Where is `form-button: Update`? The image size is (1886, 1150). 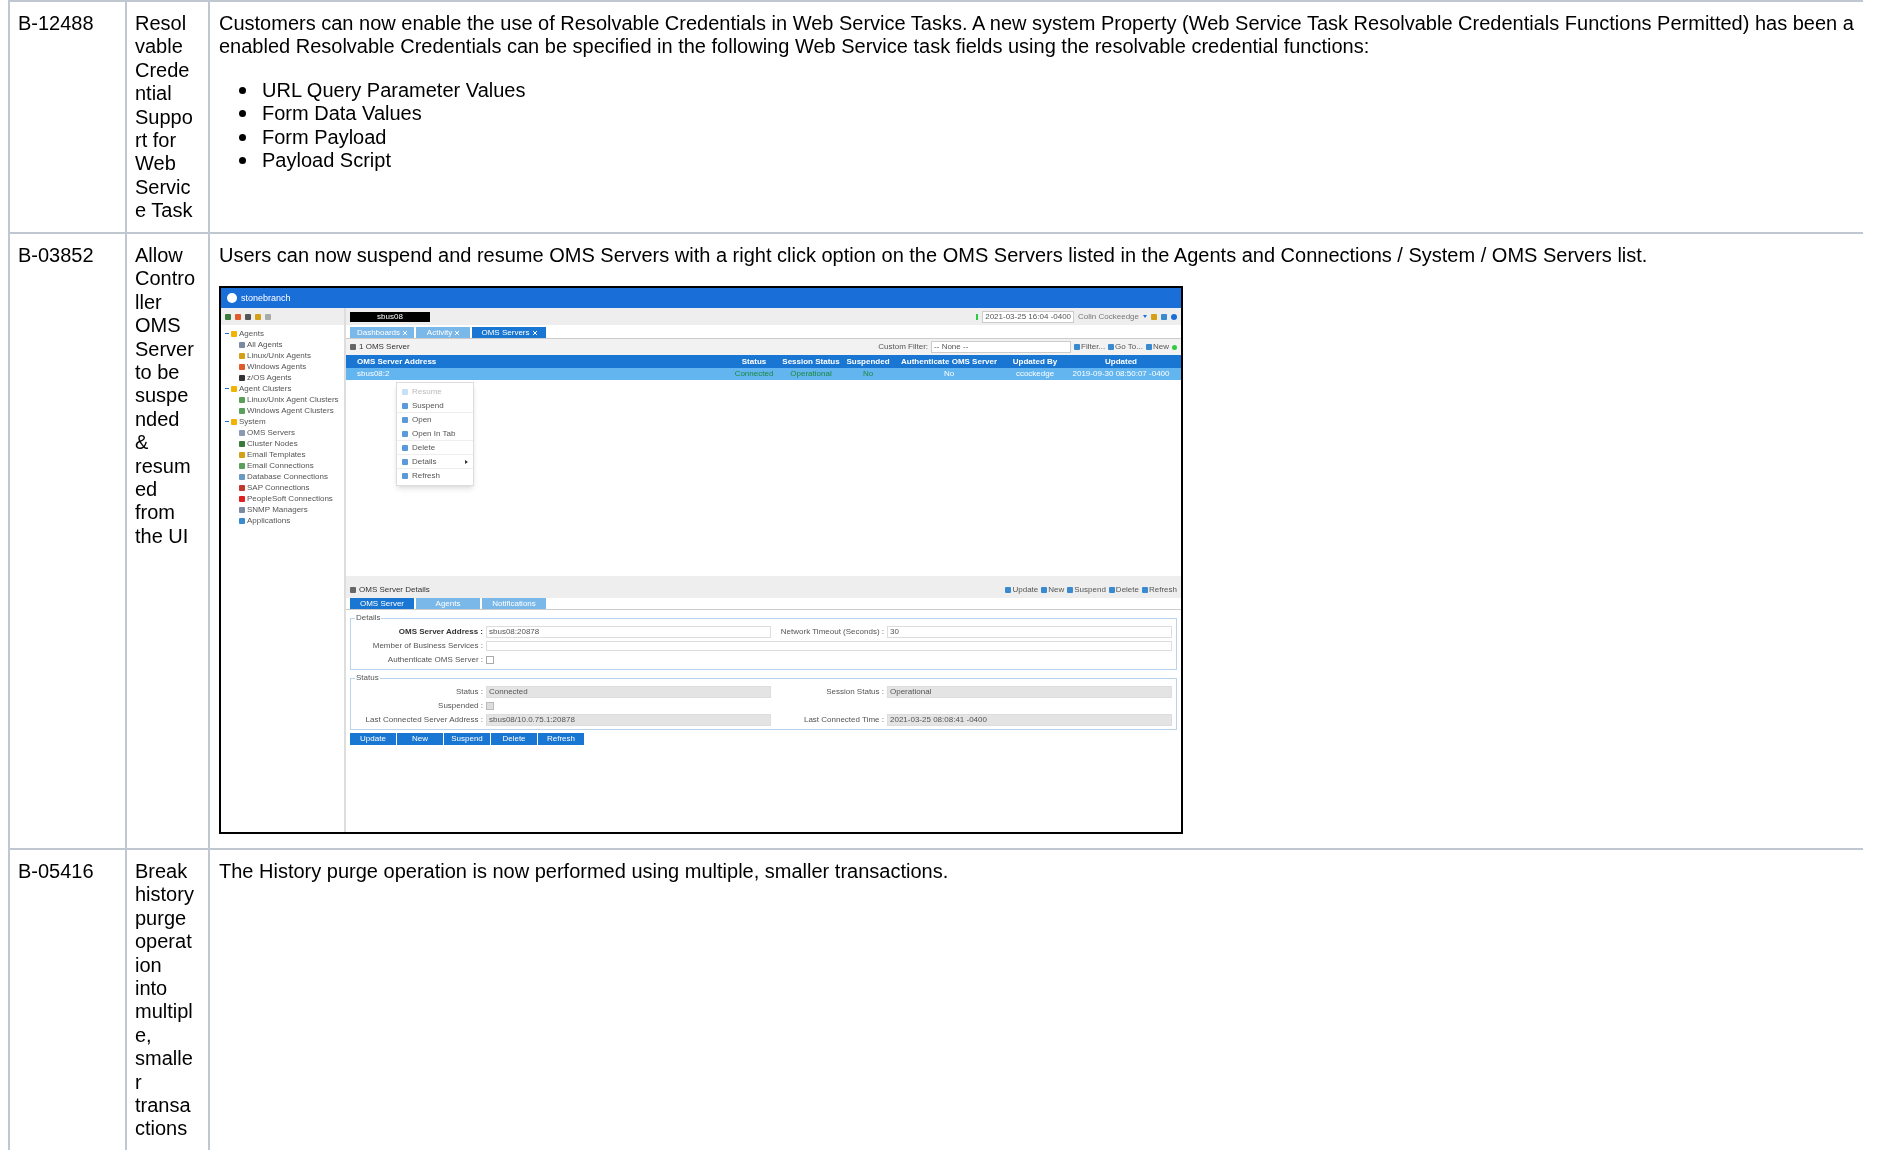
form-button: Update is located at coordinates (373, 739).